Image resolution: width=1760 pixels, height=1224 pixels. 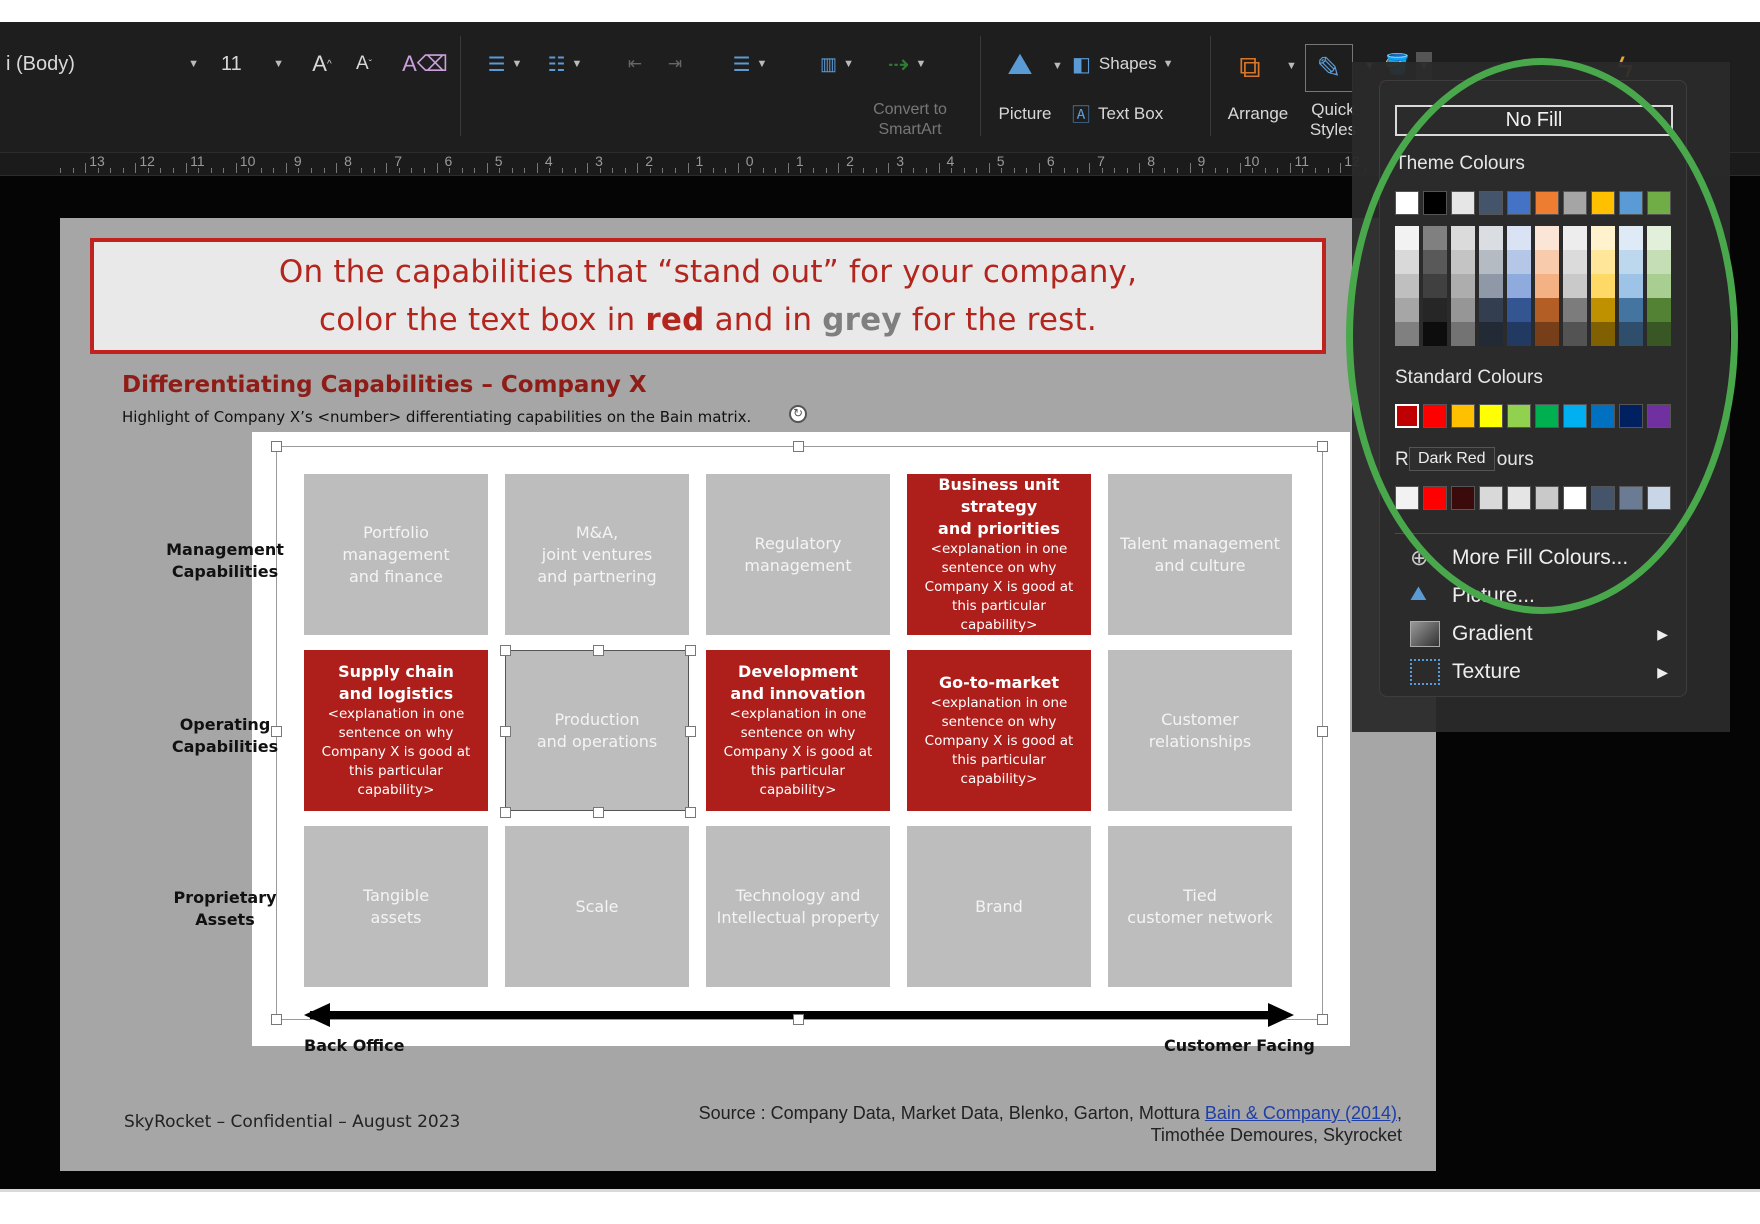 What do you see at coordinates (1545, 634) in the screenshot?
I see `gradient-item: Gradient ▶` at bounding box center [1545, 634].